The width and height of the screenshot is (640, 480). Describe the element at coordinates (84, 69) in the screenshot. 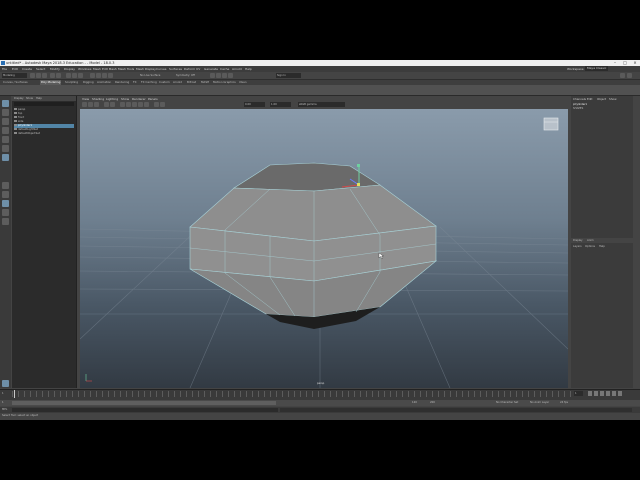

I see `menu-windows: Windows` at that location.